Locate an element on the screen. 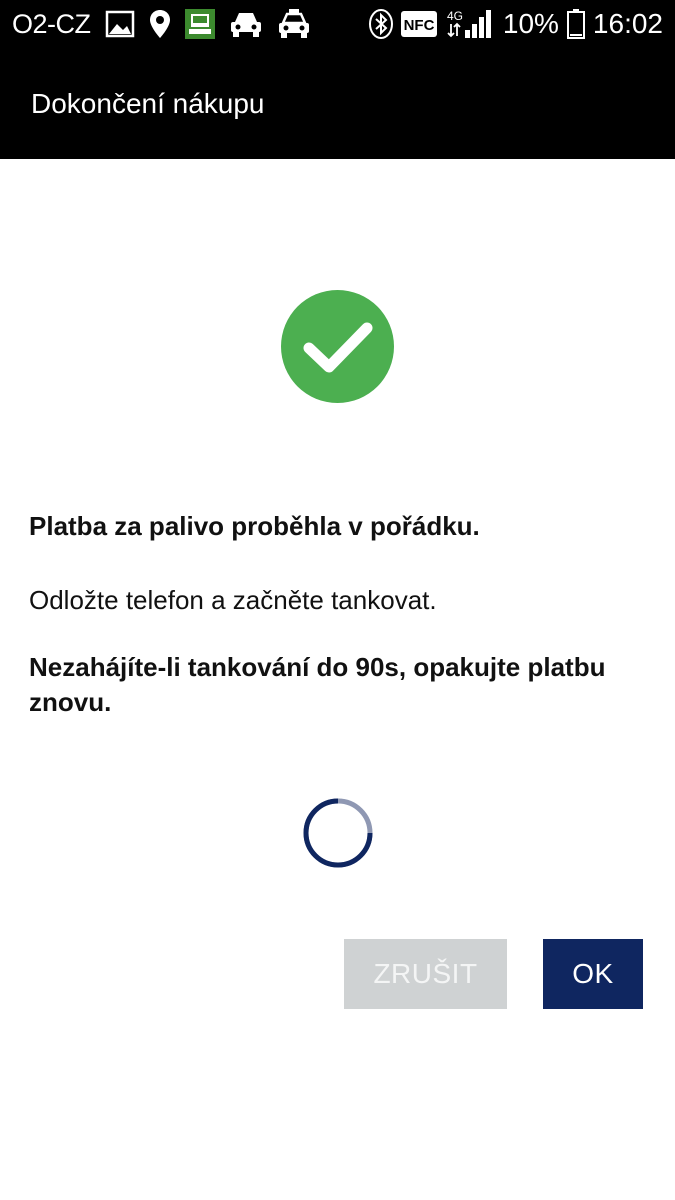 This screenshot has width=675, height=1200. loading-spinner is located at coordinates (338, 833).